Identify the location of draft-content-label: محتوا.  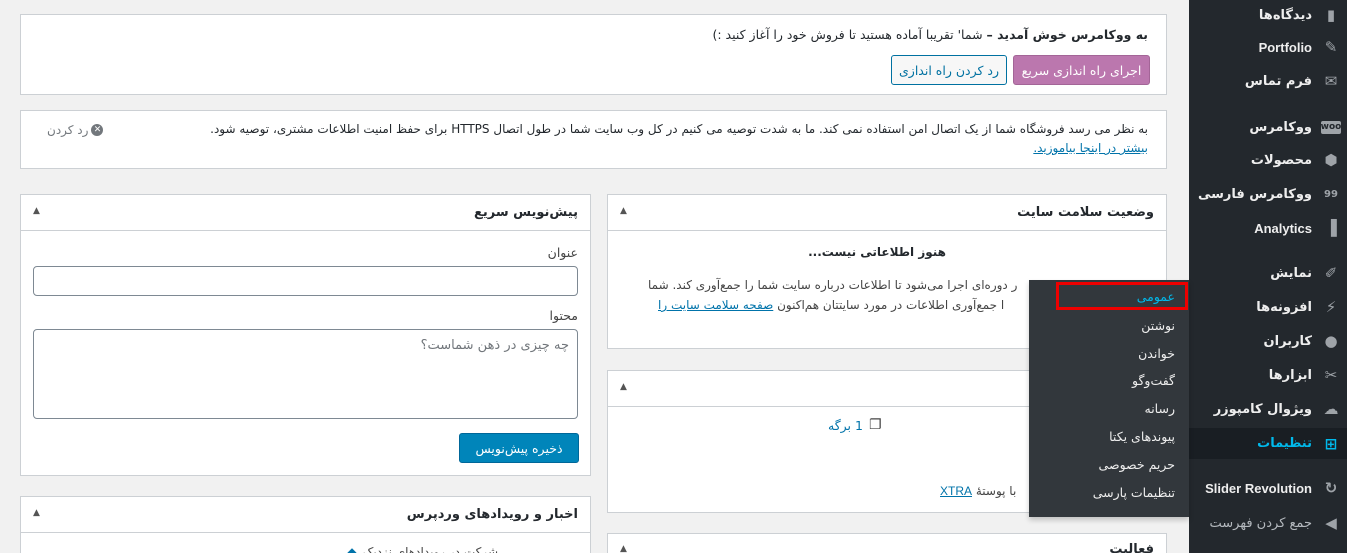
(563, 315).